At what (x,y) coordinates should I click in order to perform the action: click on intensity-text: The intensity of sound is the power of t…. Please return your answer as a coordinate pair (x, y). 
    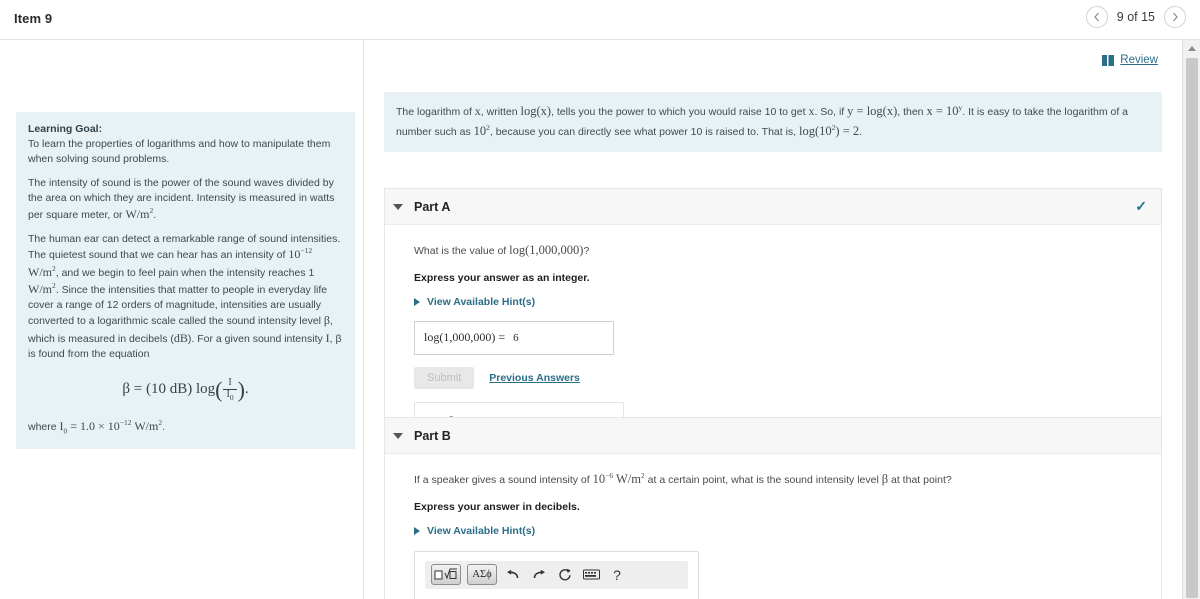
    Looking at the image, I should click on (181, 198).